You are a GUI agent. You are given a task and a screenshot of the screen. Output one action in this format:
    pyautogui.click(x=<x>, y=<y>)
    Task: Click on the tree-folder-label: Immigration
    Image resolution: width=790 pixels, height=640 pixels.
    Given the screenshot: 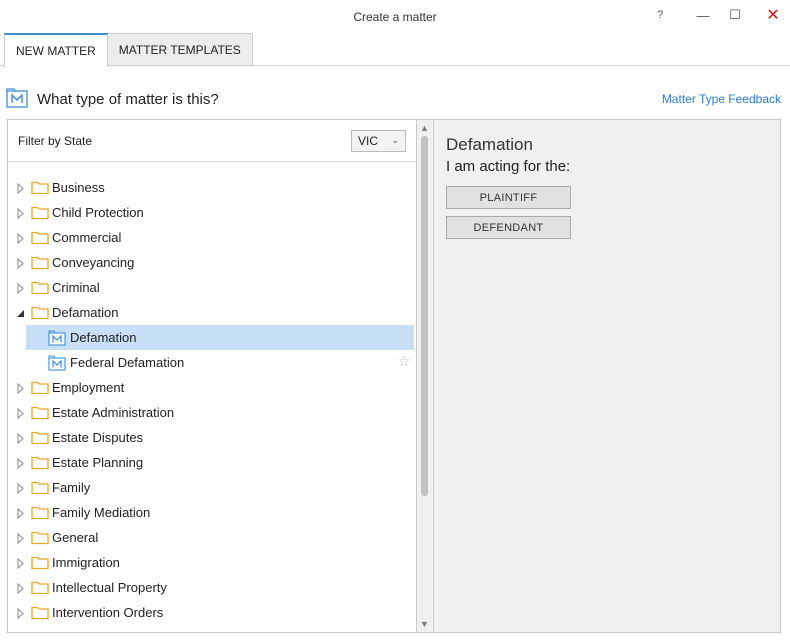 What is the action you would take?
    pyautogui.click(x=86, y=562)
    